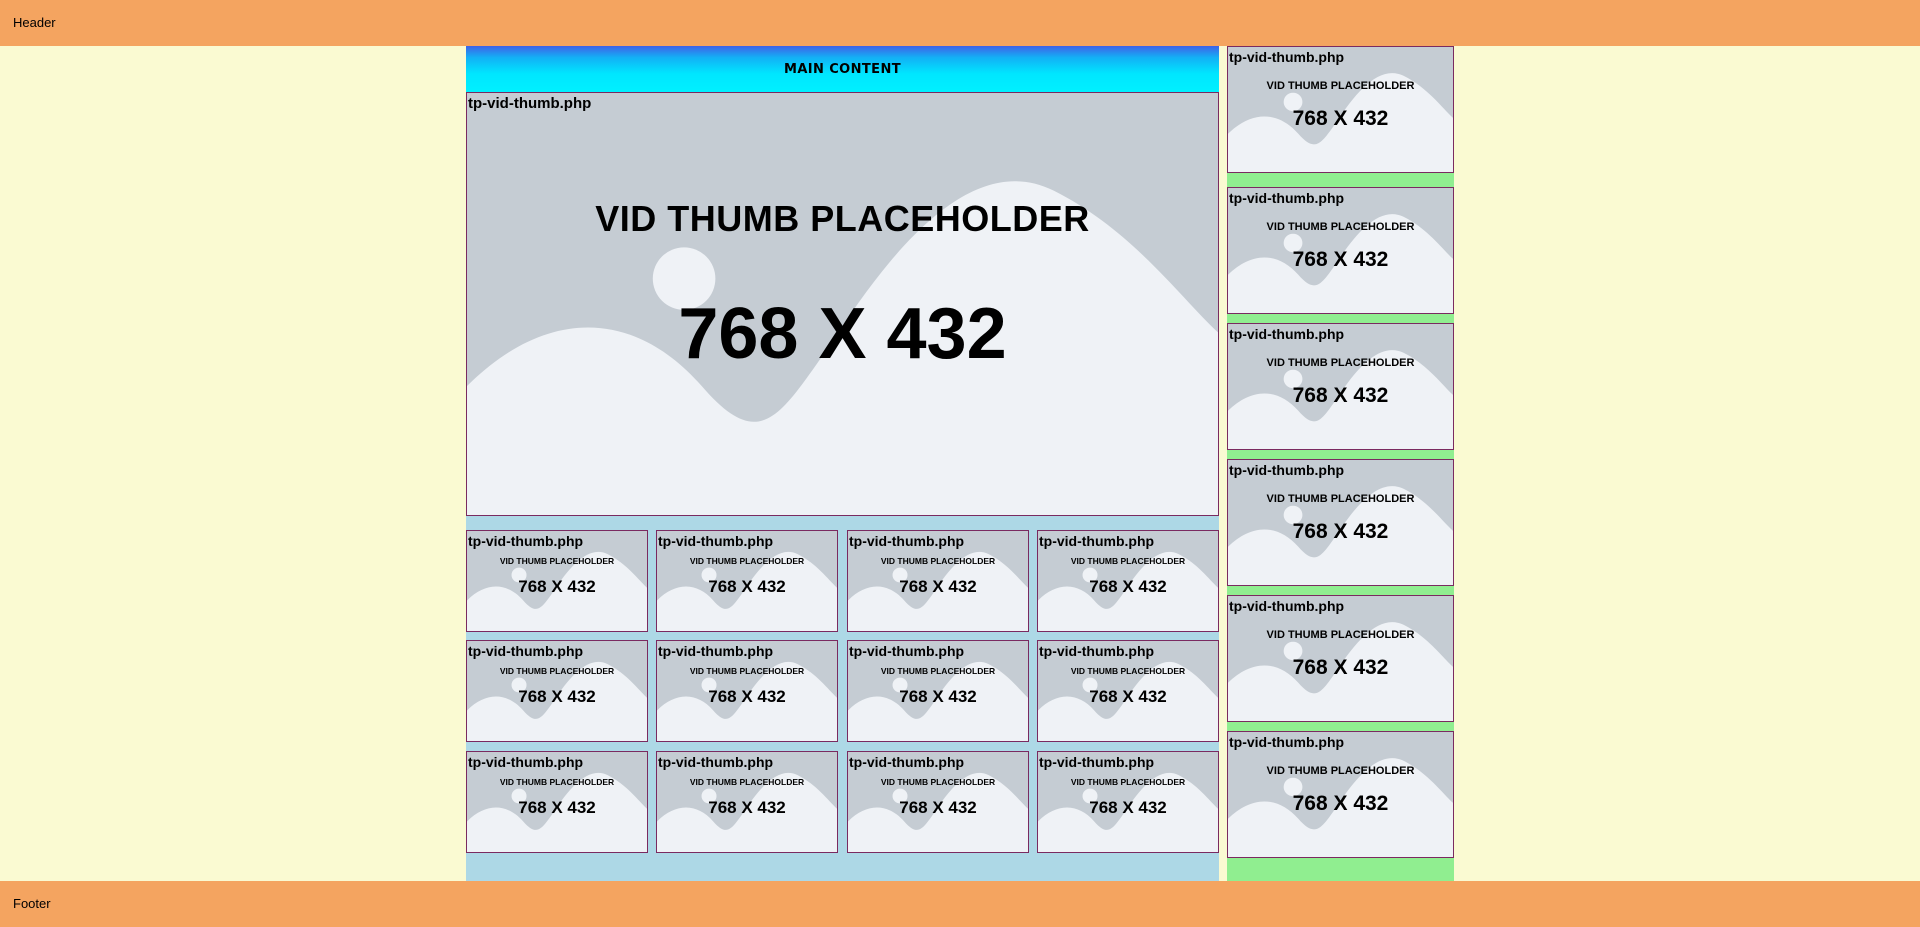 The image size is (1920, 927). I want to click on page-footer: Footer, so click(960, 904).